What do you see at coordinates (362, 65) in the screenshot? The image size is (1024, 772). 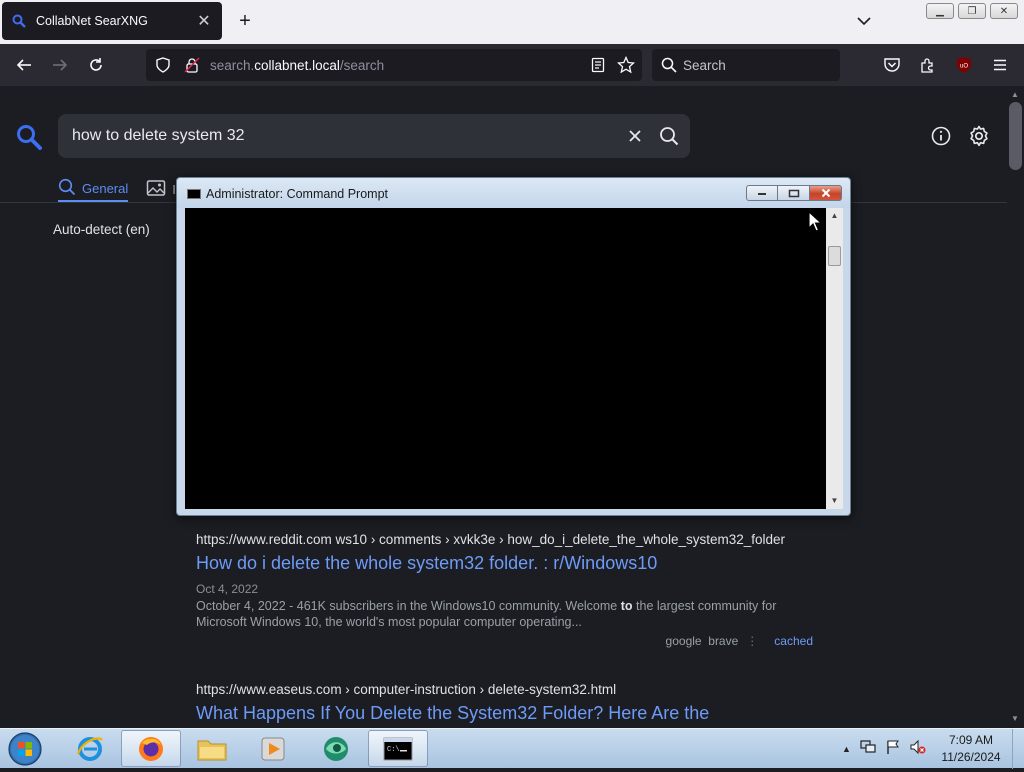 I see `url-path: /search` at bounding box center [362, 65].